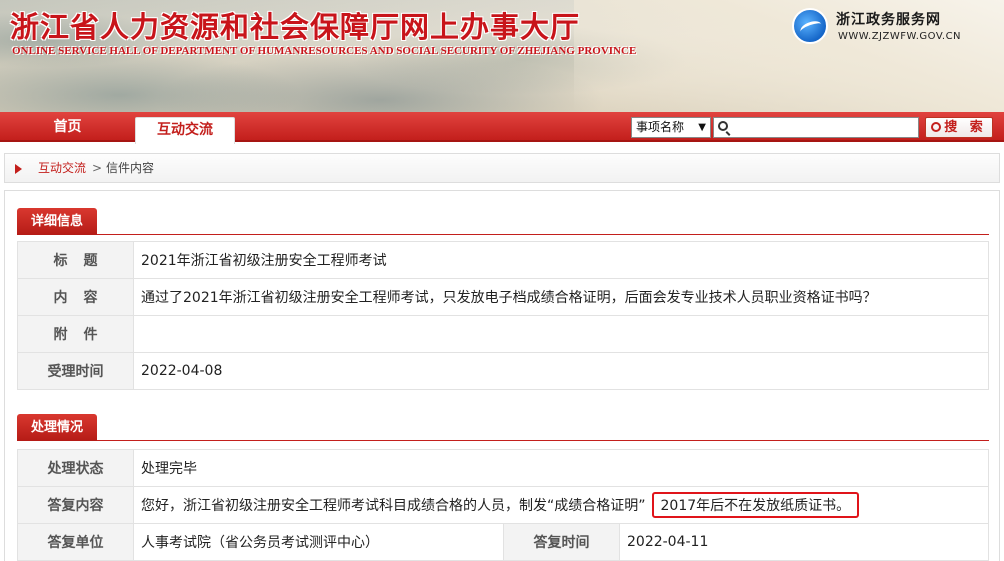 This screenshot has height=561, width=1004. What do you see at coordinates (561, 371) in the screenshot?
I see `field-value-received-time: 2022-04-08` at bounding box center [561, 371].